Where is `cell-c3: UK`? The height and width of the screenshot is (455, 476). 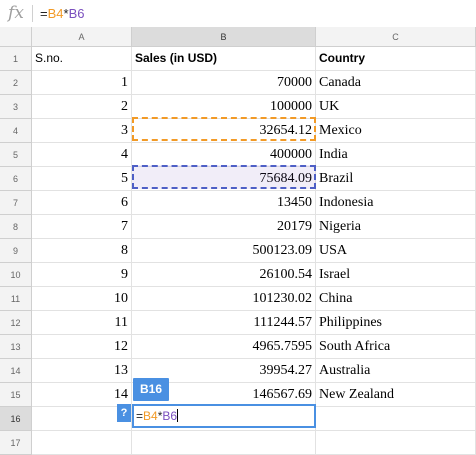
cell-c3: UK is located at coordinates (396, 107).